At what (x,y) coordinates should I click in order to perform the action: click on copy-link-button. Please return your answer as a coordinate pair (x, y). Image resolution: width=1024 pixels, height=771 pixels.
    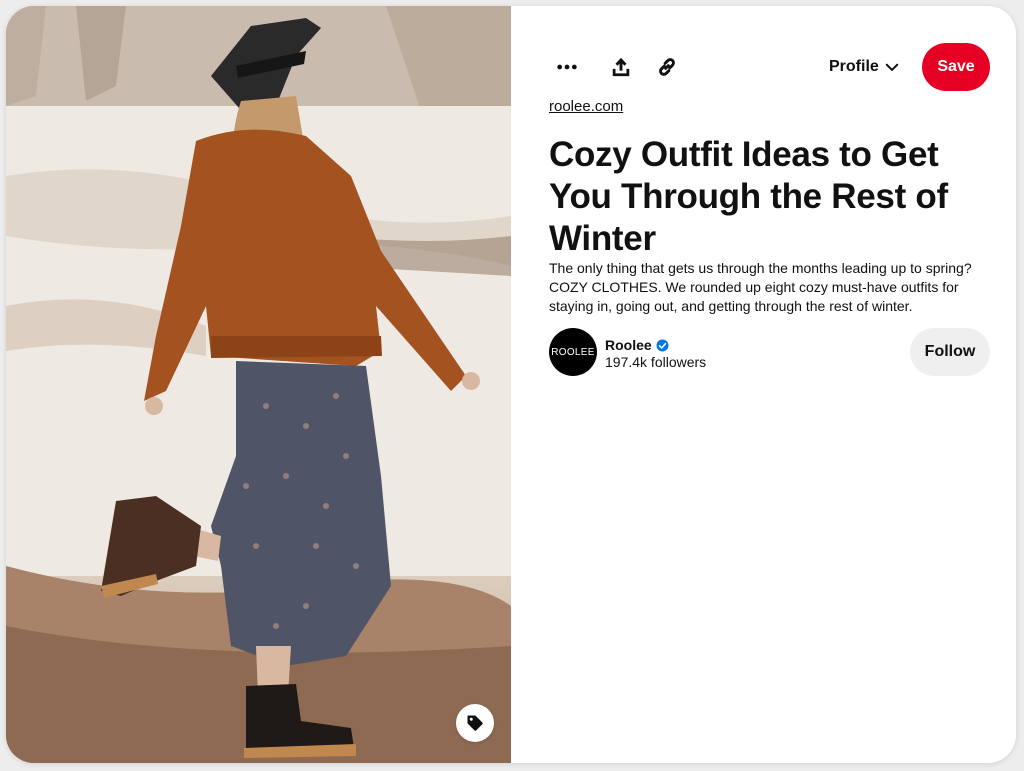
    Looking at the image, I should click on (667, 67).